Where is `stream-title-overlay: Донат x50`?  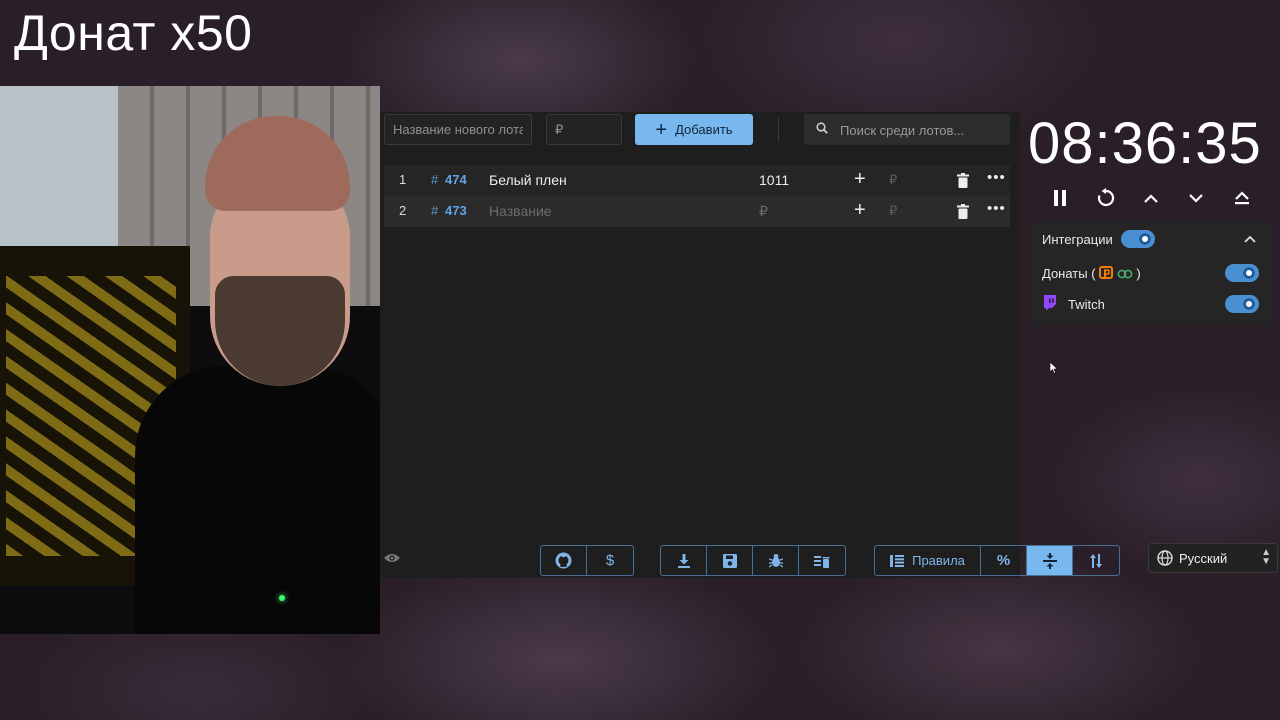 stream-title-overlay: Донат x50 is located at coordinates (133, 33).